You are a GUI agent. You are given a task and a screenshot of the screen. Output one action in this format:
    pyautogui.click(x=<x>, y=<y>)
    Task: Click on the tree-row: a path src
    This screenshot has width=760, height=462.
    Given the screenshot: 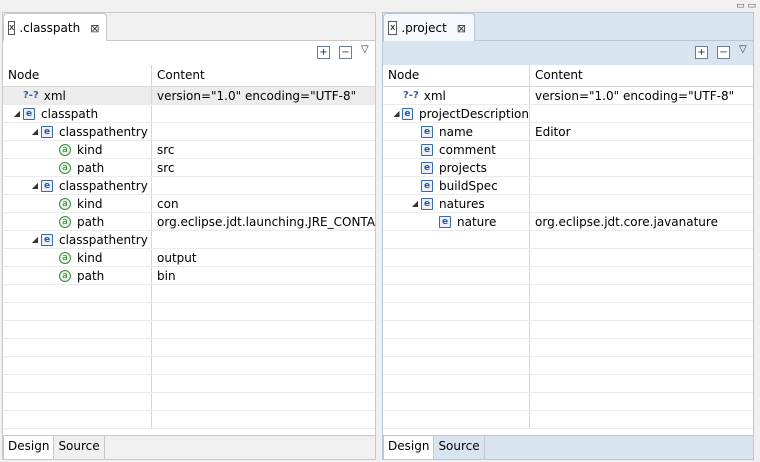 What is the action you would take?
    pyautogui.click(x=189, y=168)
    